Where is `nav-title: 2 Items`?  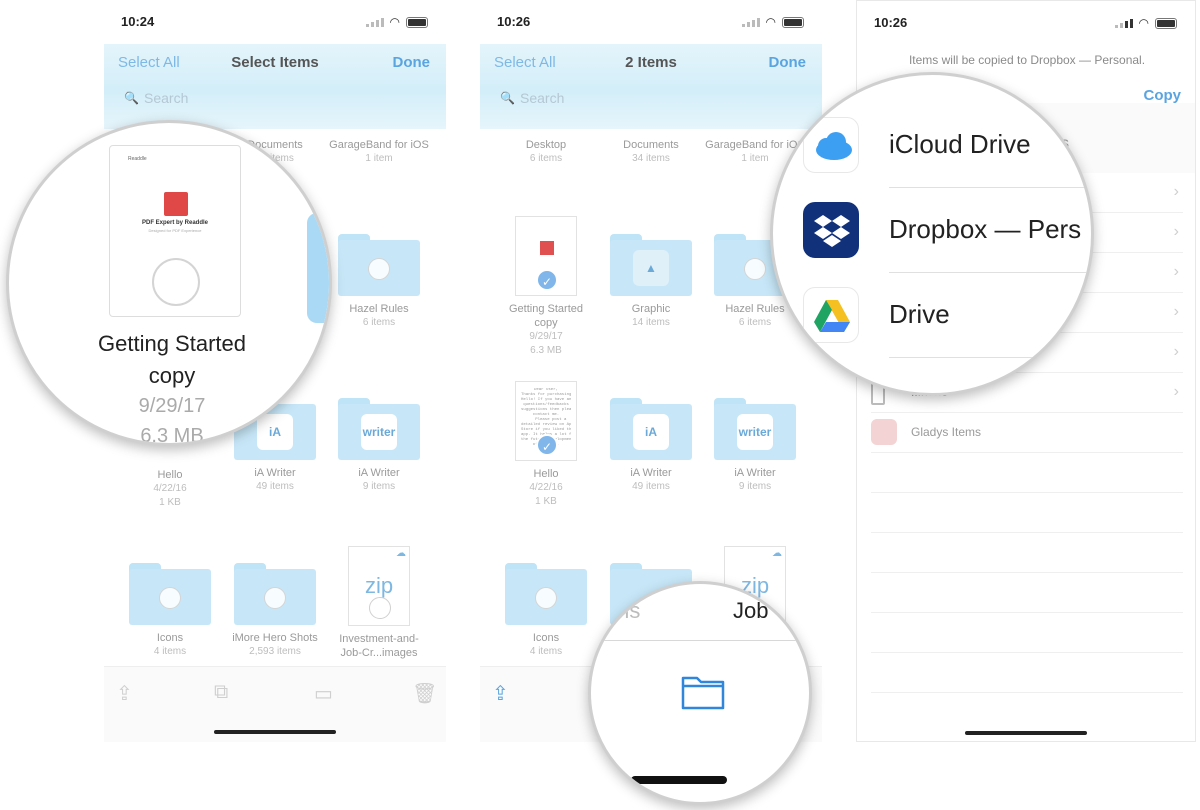
nav-title: 2 Items is located at coordinates (651, 62).